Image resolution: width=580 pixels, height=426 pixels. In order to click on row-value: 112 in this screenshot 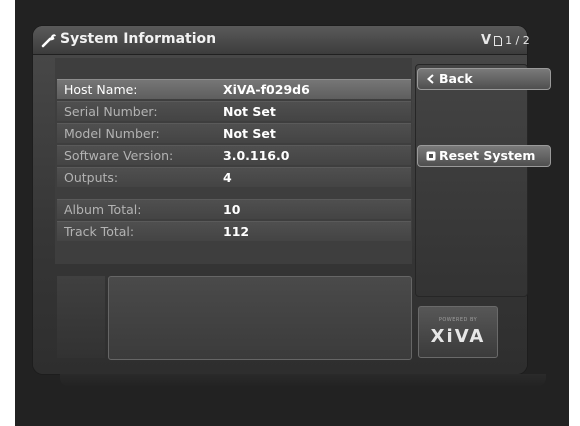, I will do `click(236, 231)`.